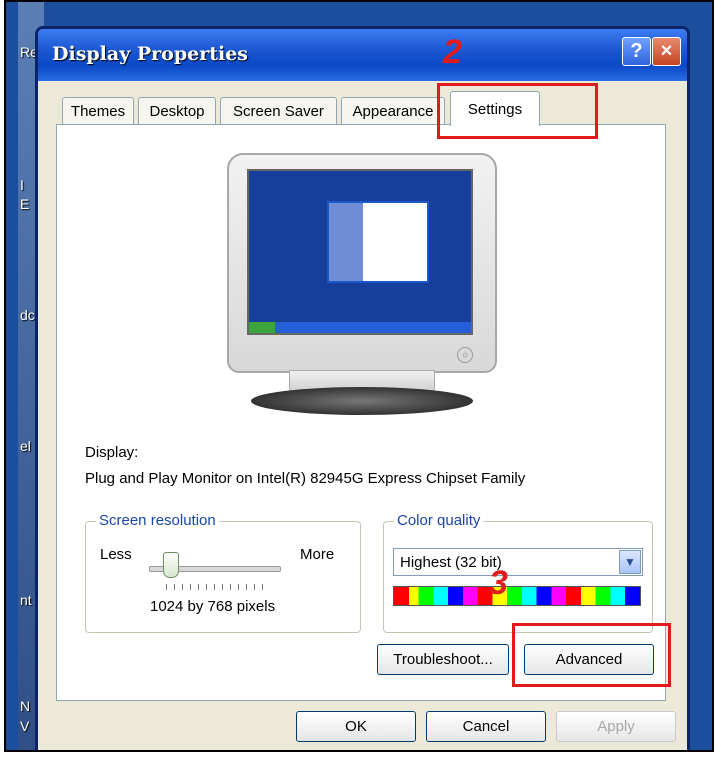 The image size is (721, 758). What do you see at coordinates (452, 52) in the screenshot?
I see `step-2-marker: 2` at bounding box center [452, 52].